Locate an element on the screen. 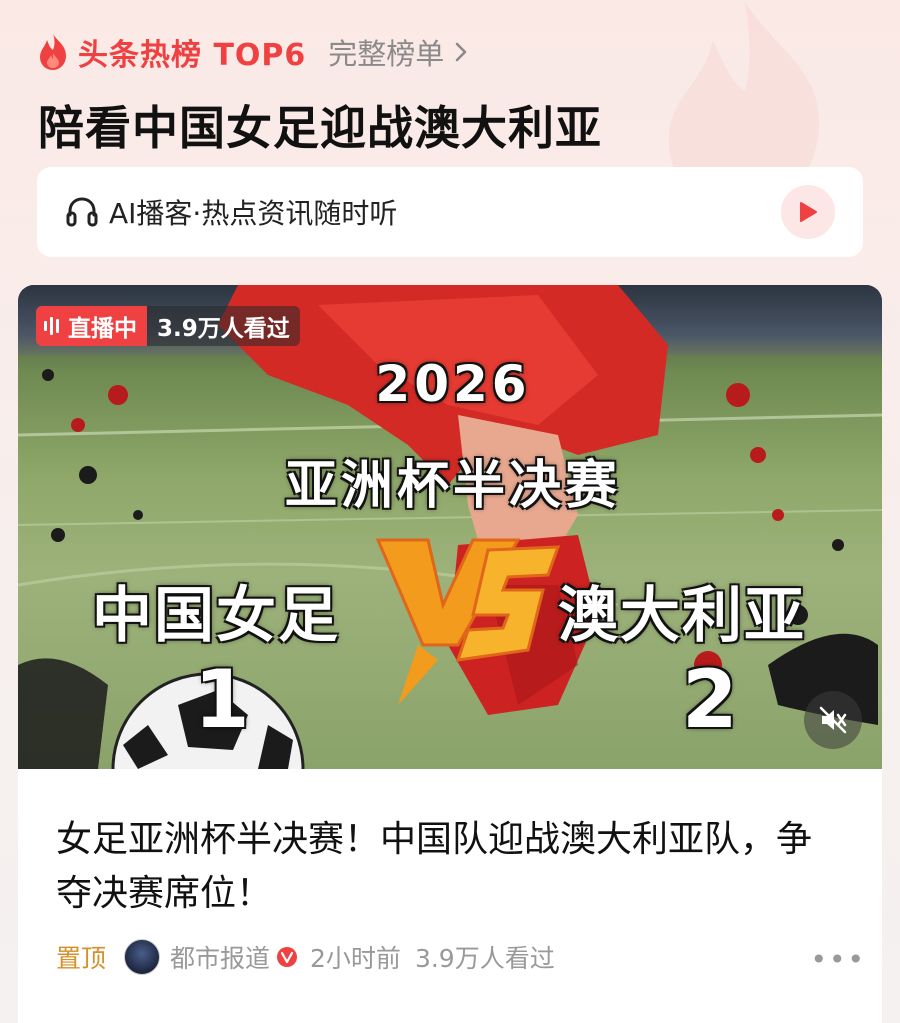  overlay-event: 亚洲杯半决赛 is located at coordinates (452, 486).